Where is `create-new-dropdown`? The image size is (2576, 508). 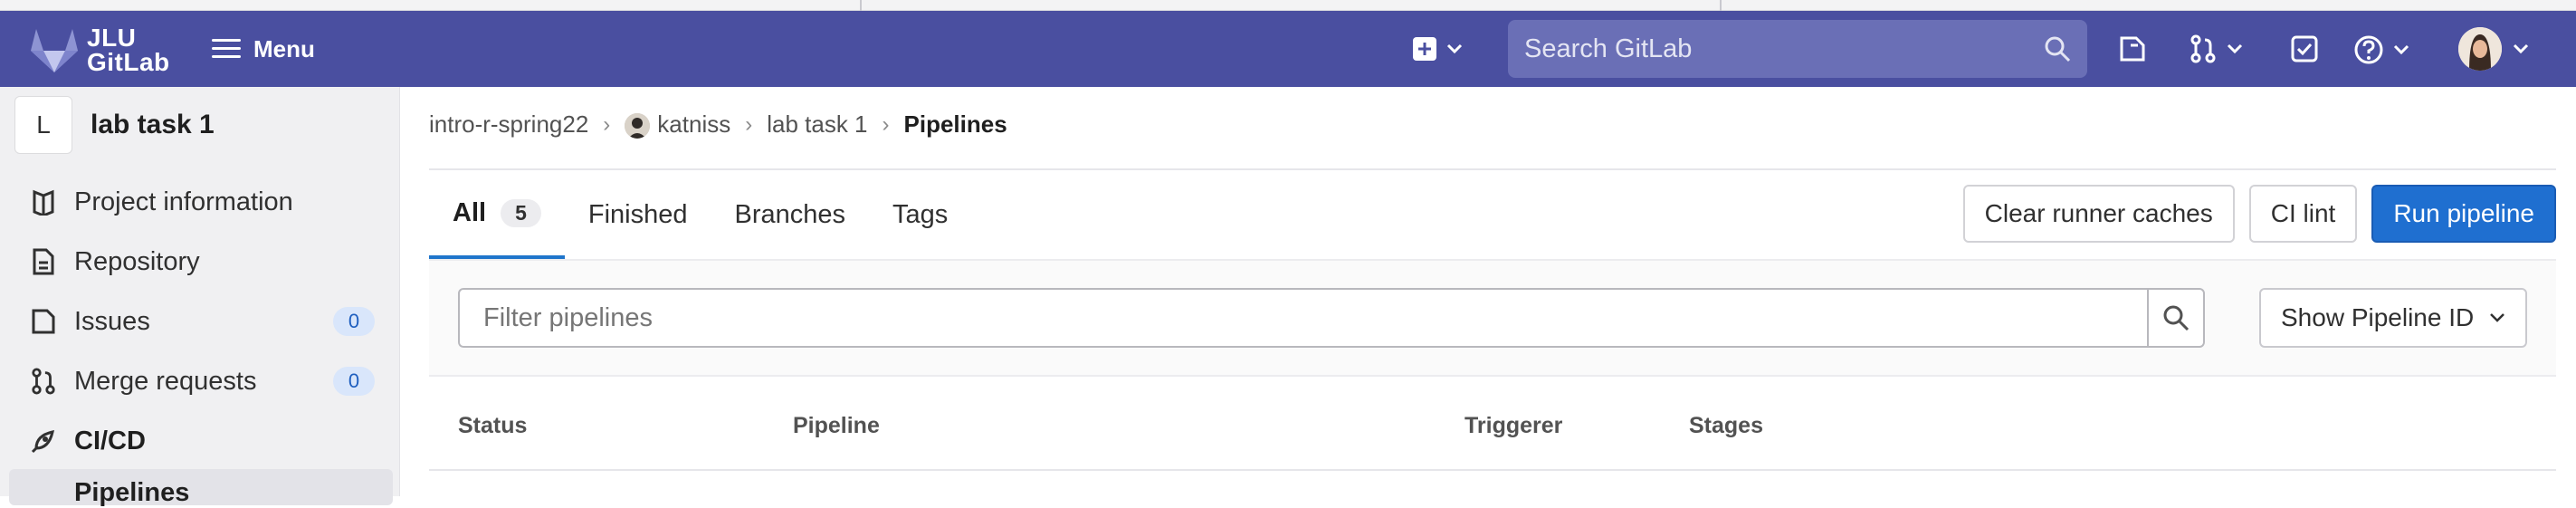
create-new-dropdown is located at coordinates (1437, 49).